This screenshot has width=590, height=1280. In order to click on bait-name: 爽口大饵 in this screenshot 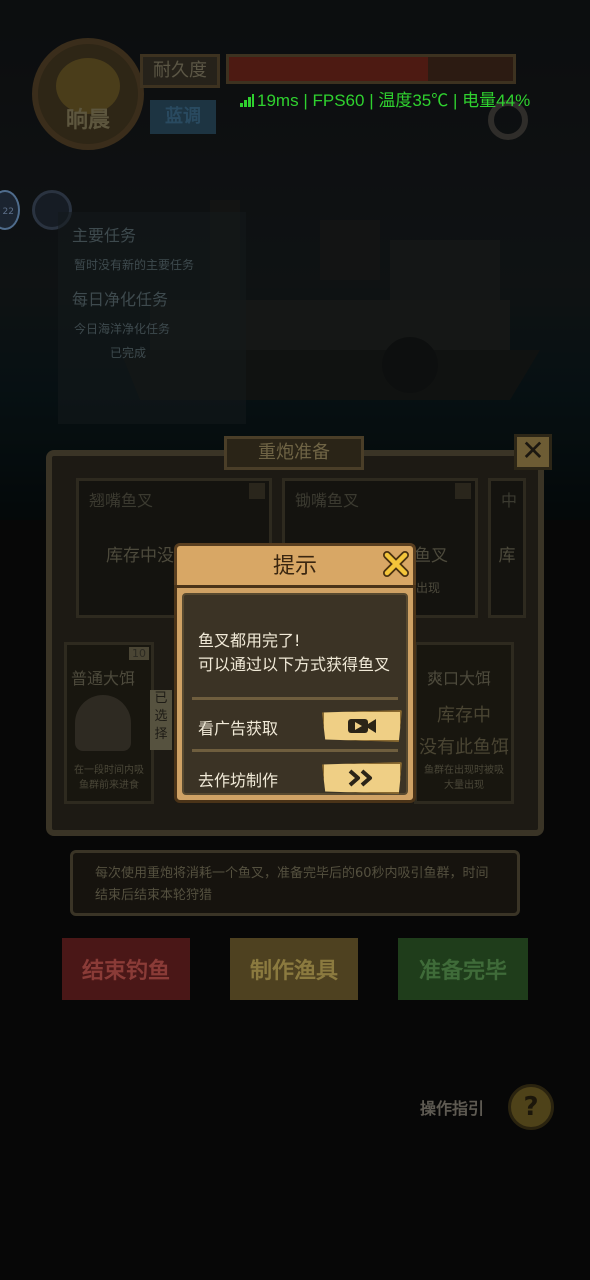, I will do `click(459, 678)`.